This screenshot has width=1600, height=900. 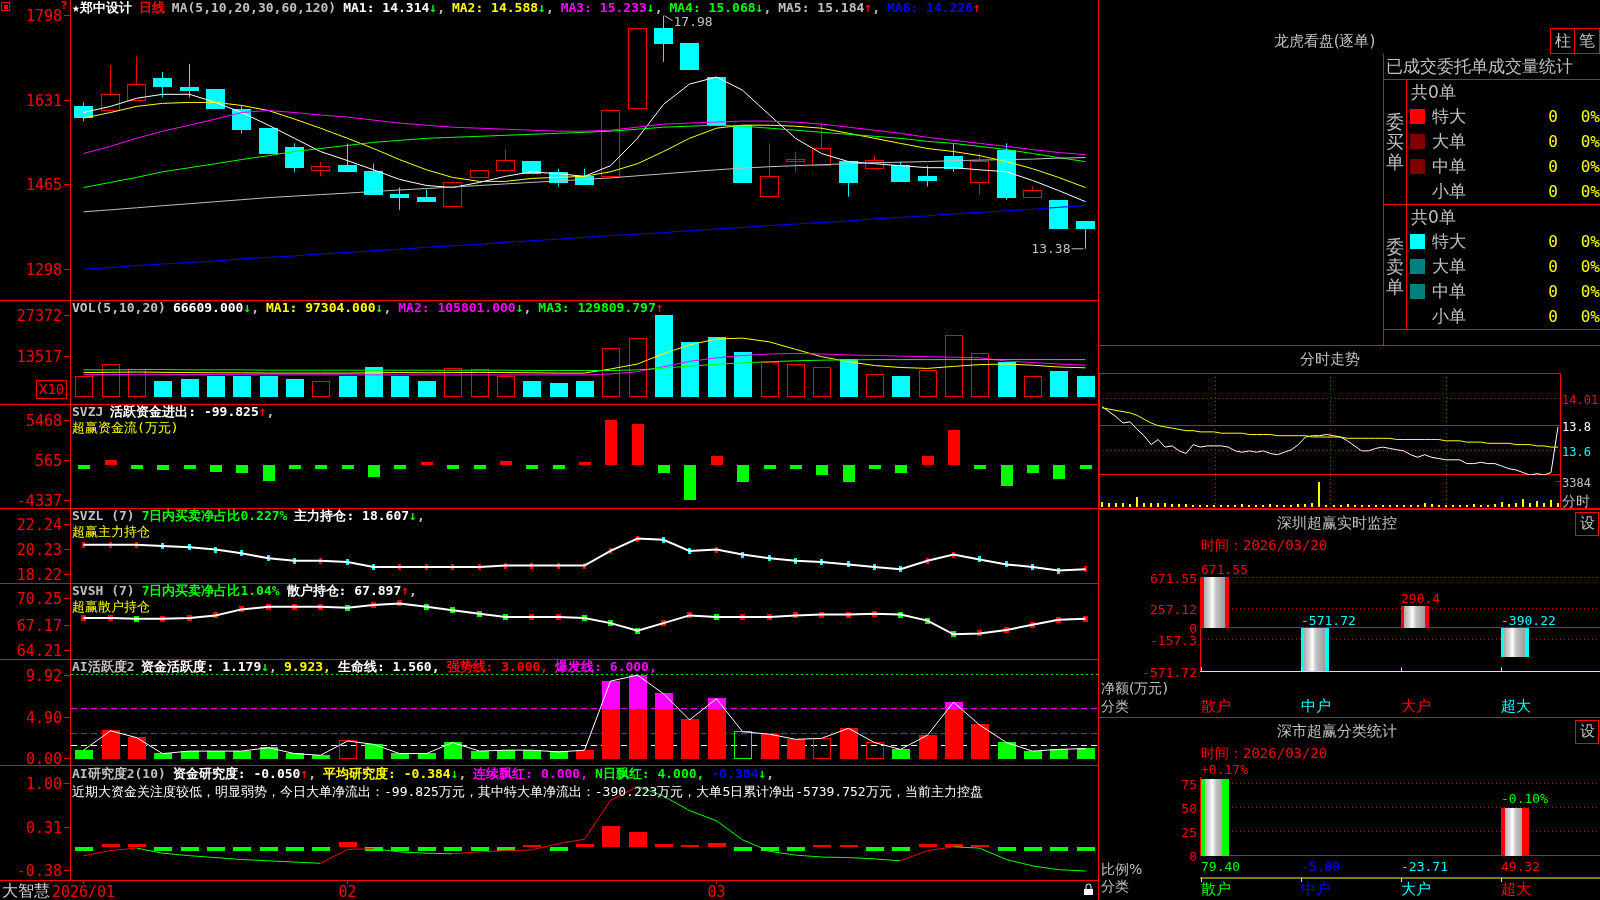 I want to click on order-percent: 0%, so click(x=1589, y=141).